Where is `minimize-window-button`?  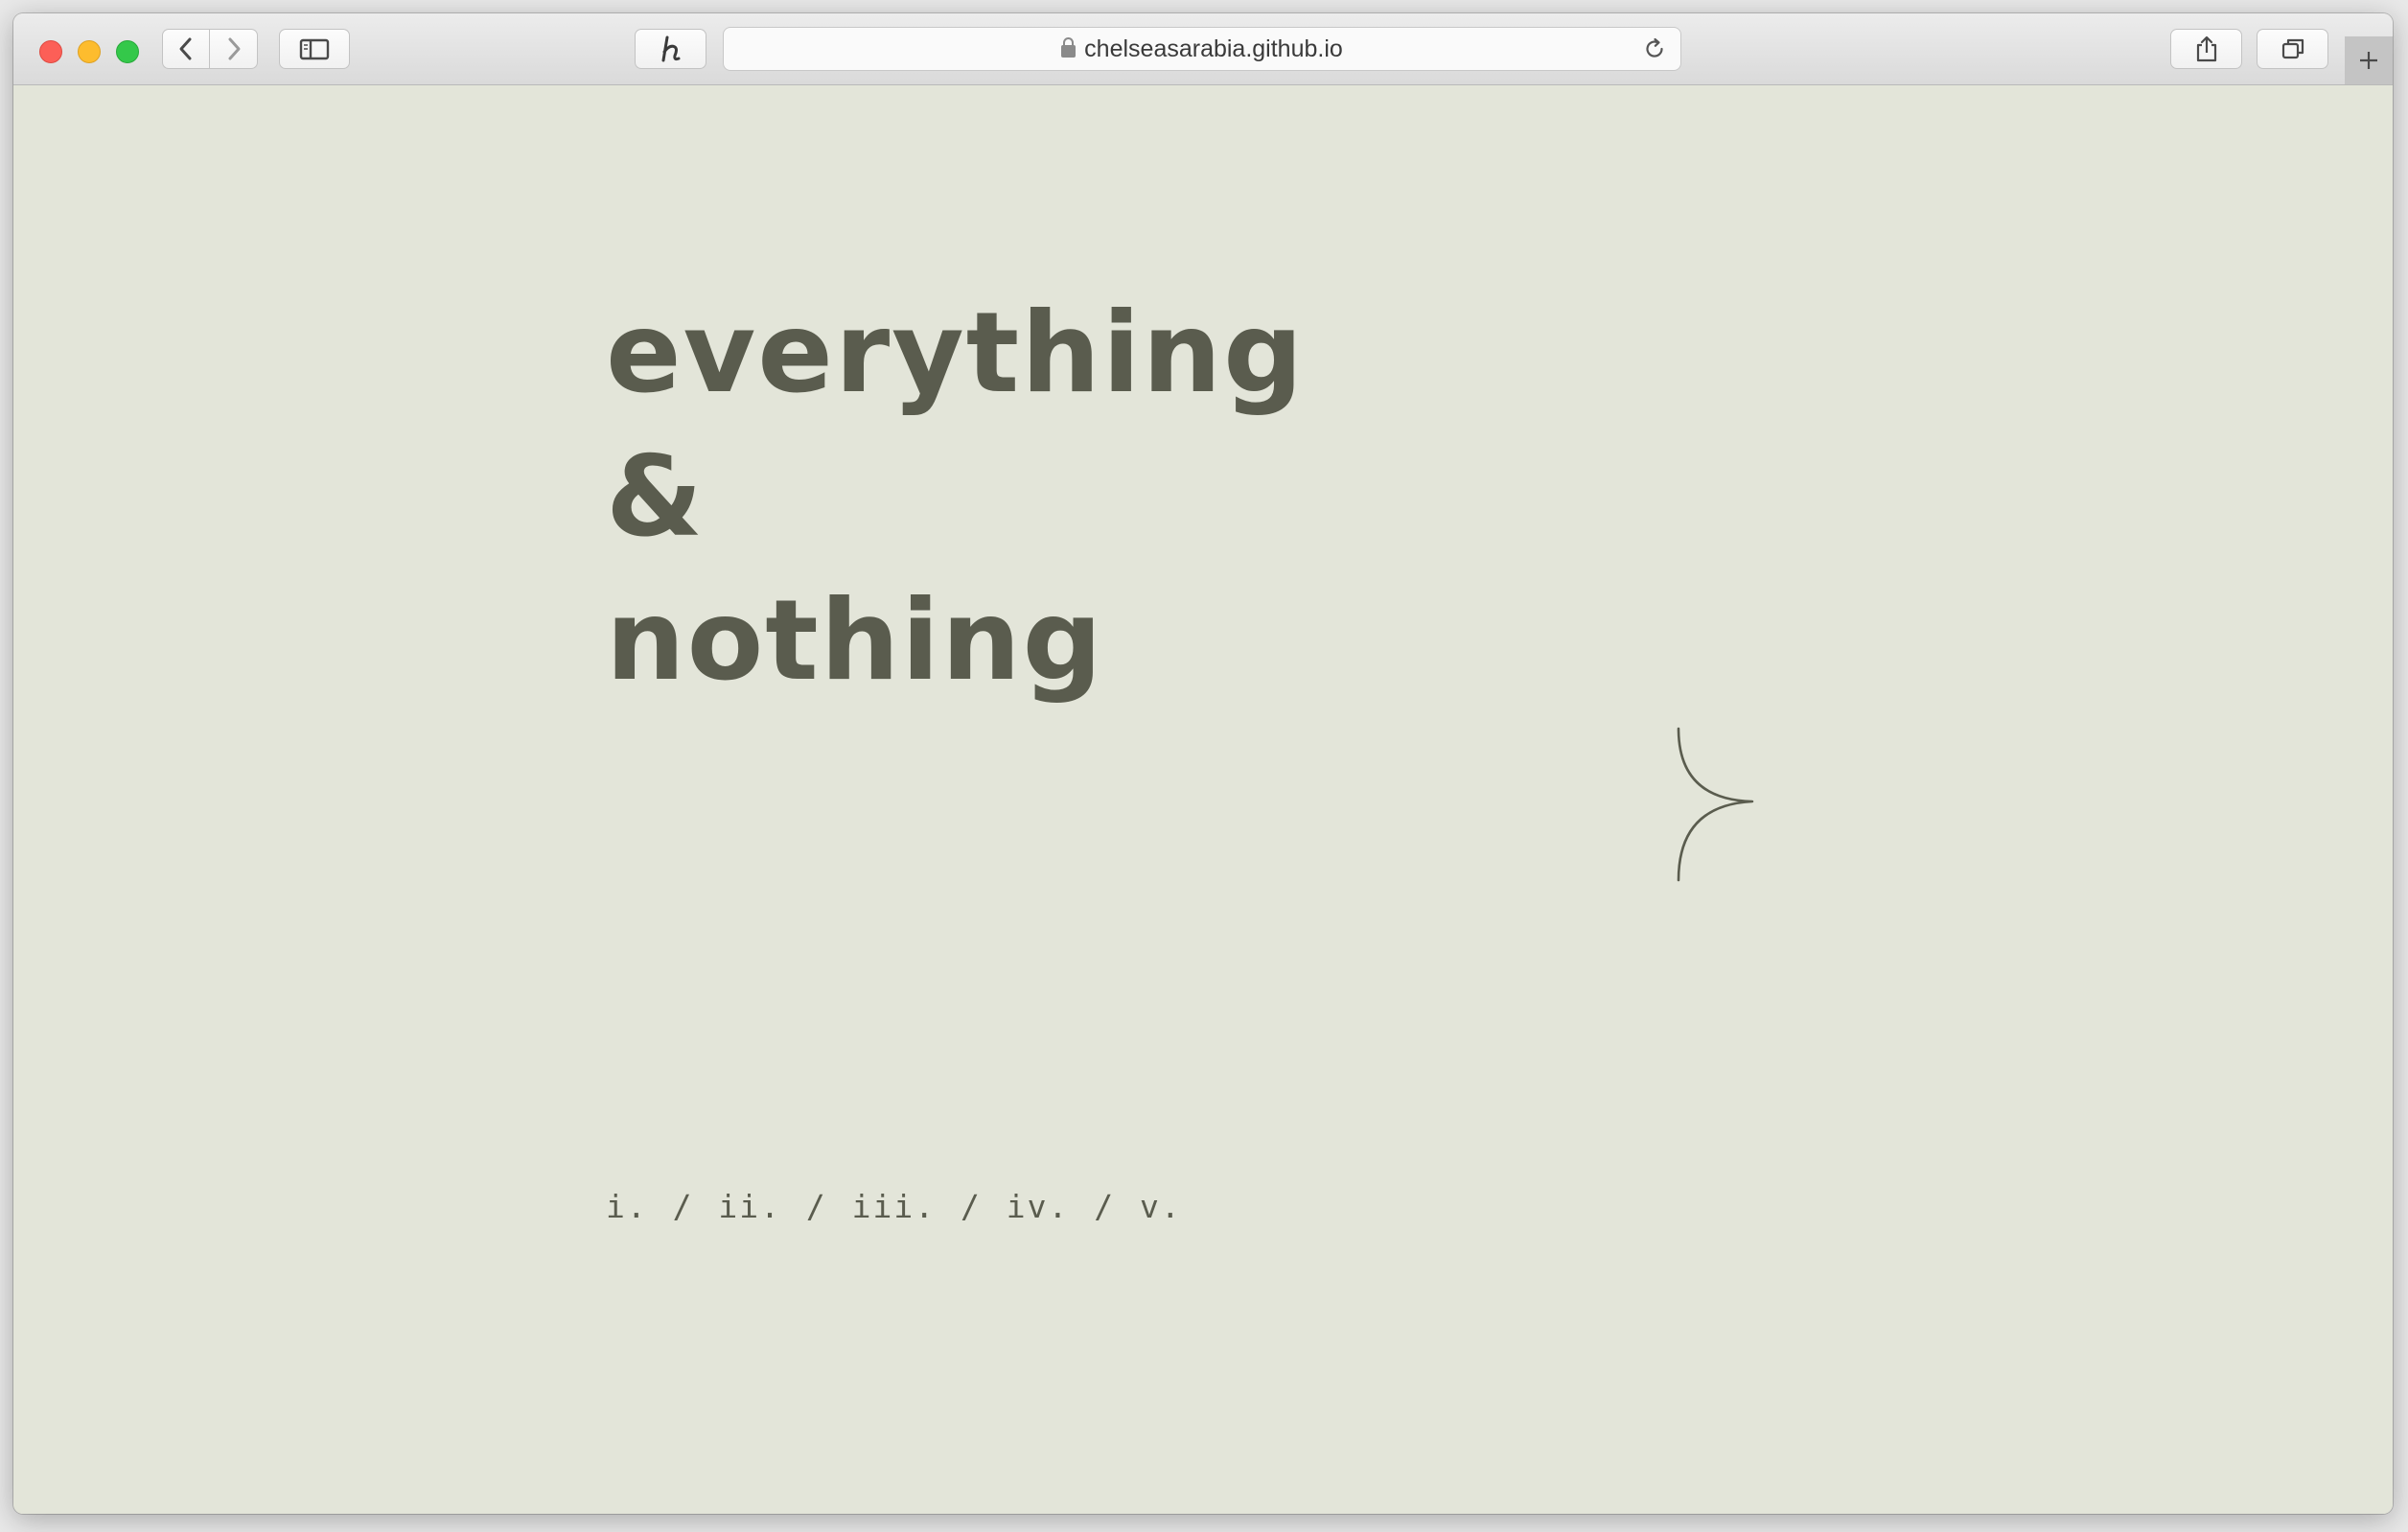 minimize-window-button is located at coordinates (89, 51).